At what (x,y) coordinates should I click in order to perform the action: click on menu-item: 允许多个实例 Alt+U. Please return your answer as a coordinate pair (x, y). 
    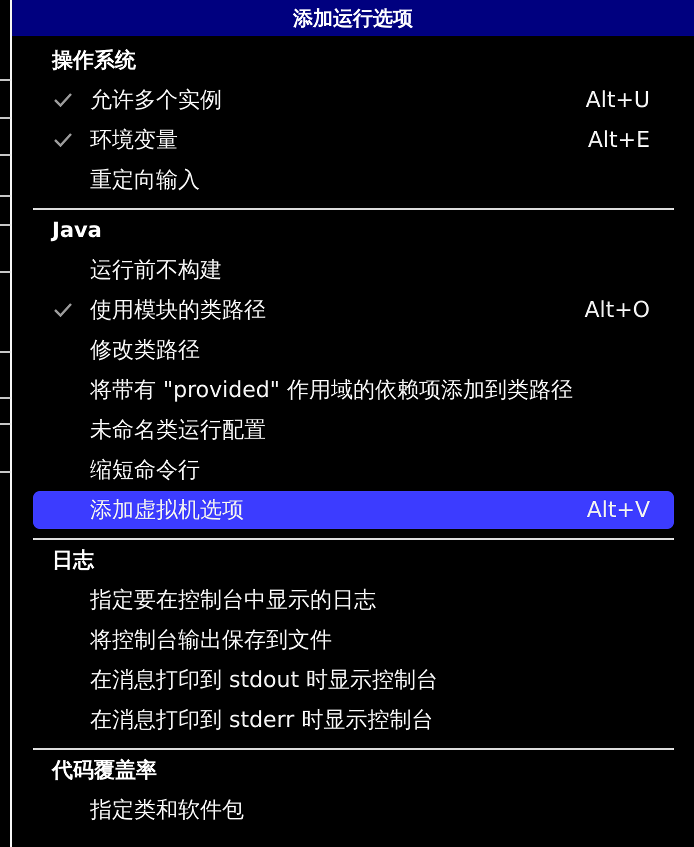
    Looking at the image, I should click on (353, 100).